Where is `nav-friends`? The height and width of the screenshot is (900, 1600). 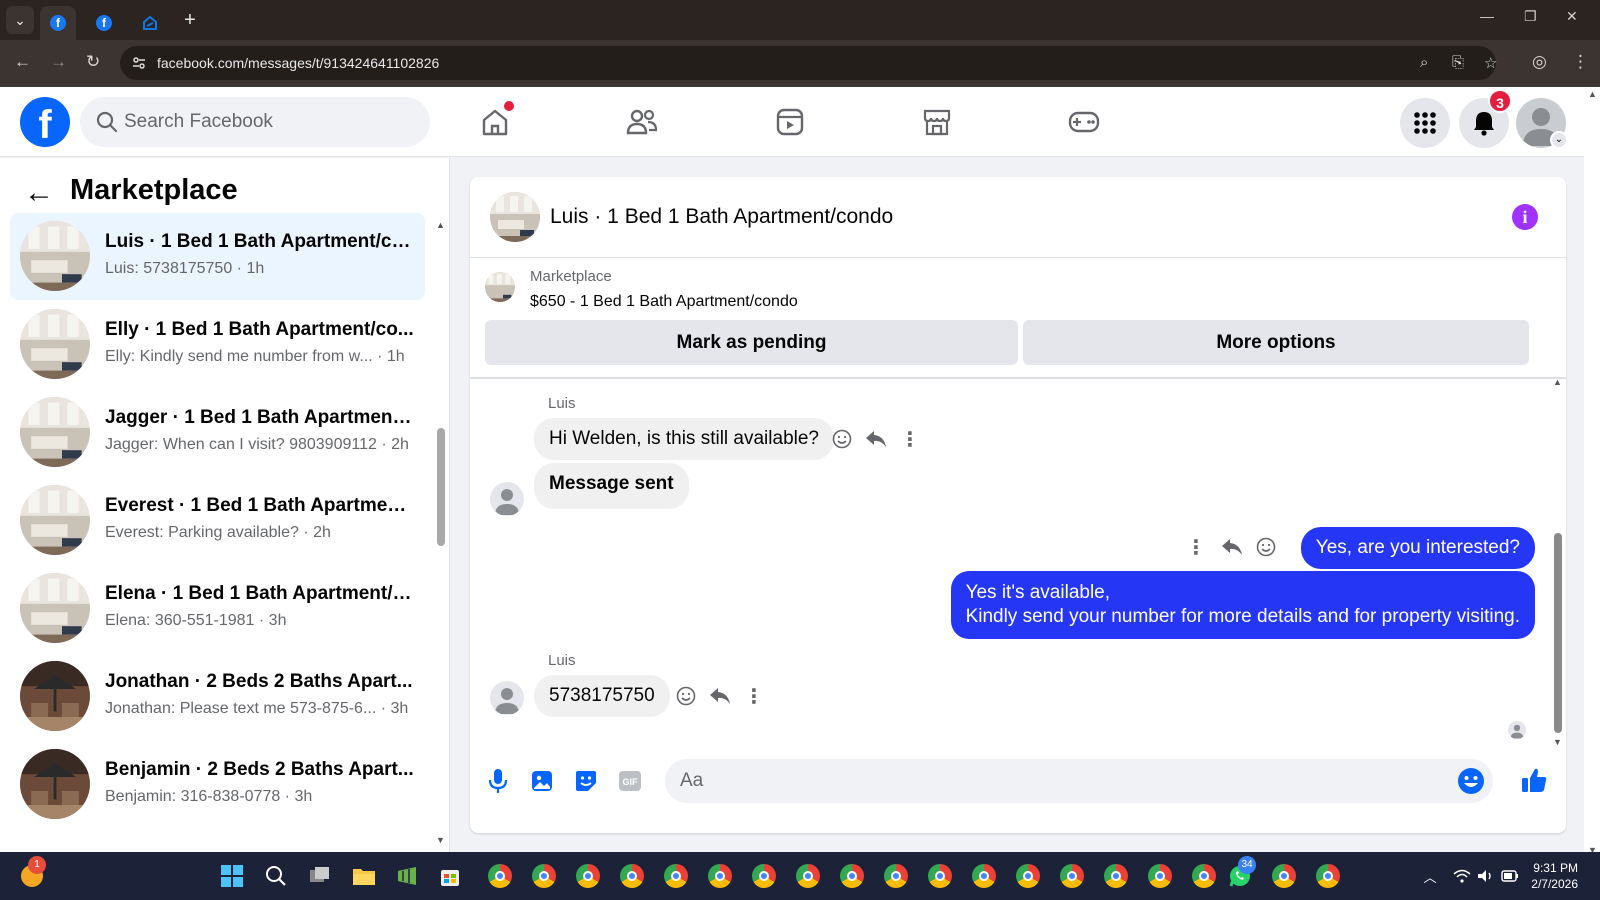 nav-friends is located at coordinates (642, 122).